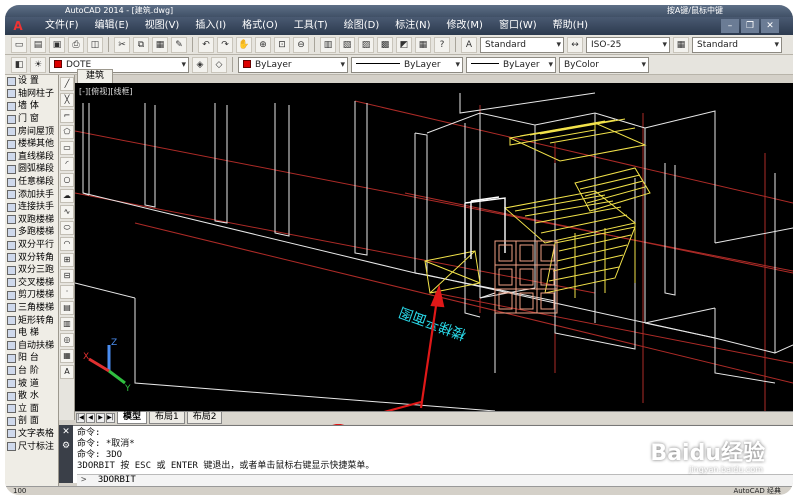  I want to click on palette-item: 双分转角, so click(31, 257).